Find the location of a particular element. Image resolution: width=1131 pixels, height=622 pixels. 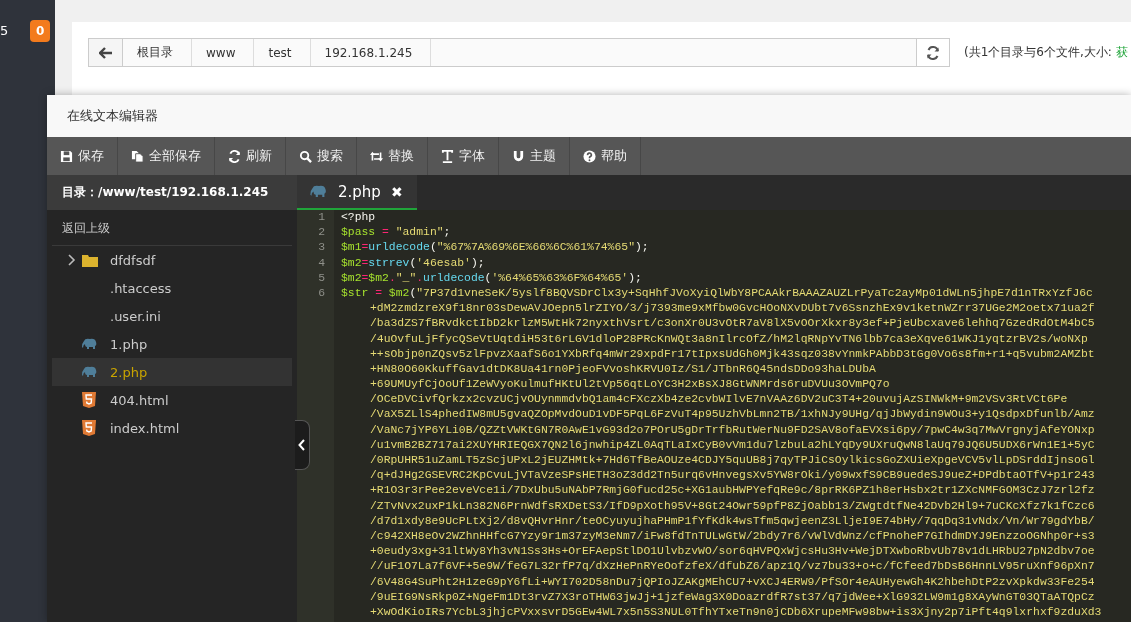

breadcrumb-item: www is located at coordinates (223, 52).